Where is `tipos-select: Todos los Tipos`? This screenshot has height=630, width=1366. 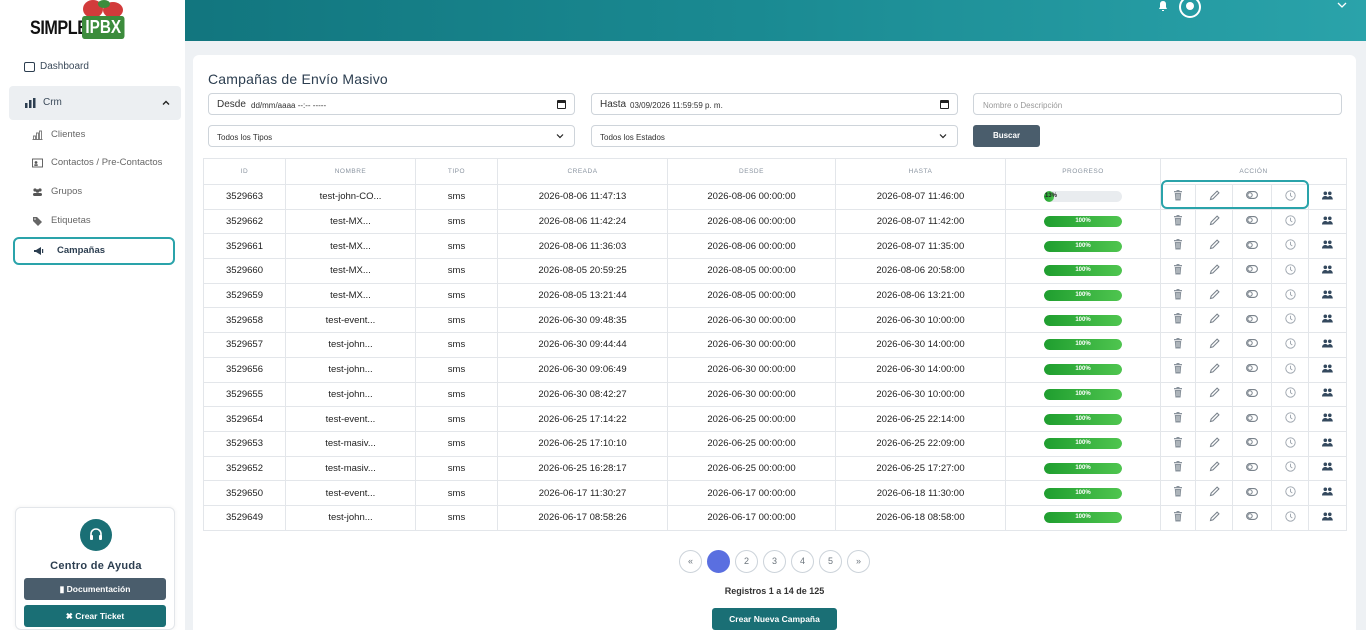 tipos-select: Todos los Tipos is located at coordinates (391, 136).